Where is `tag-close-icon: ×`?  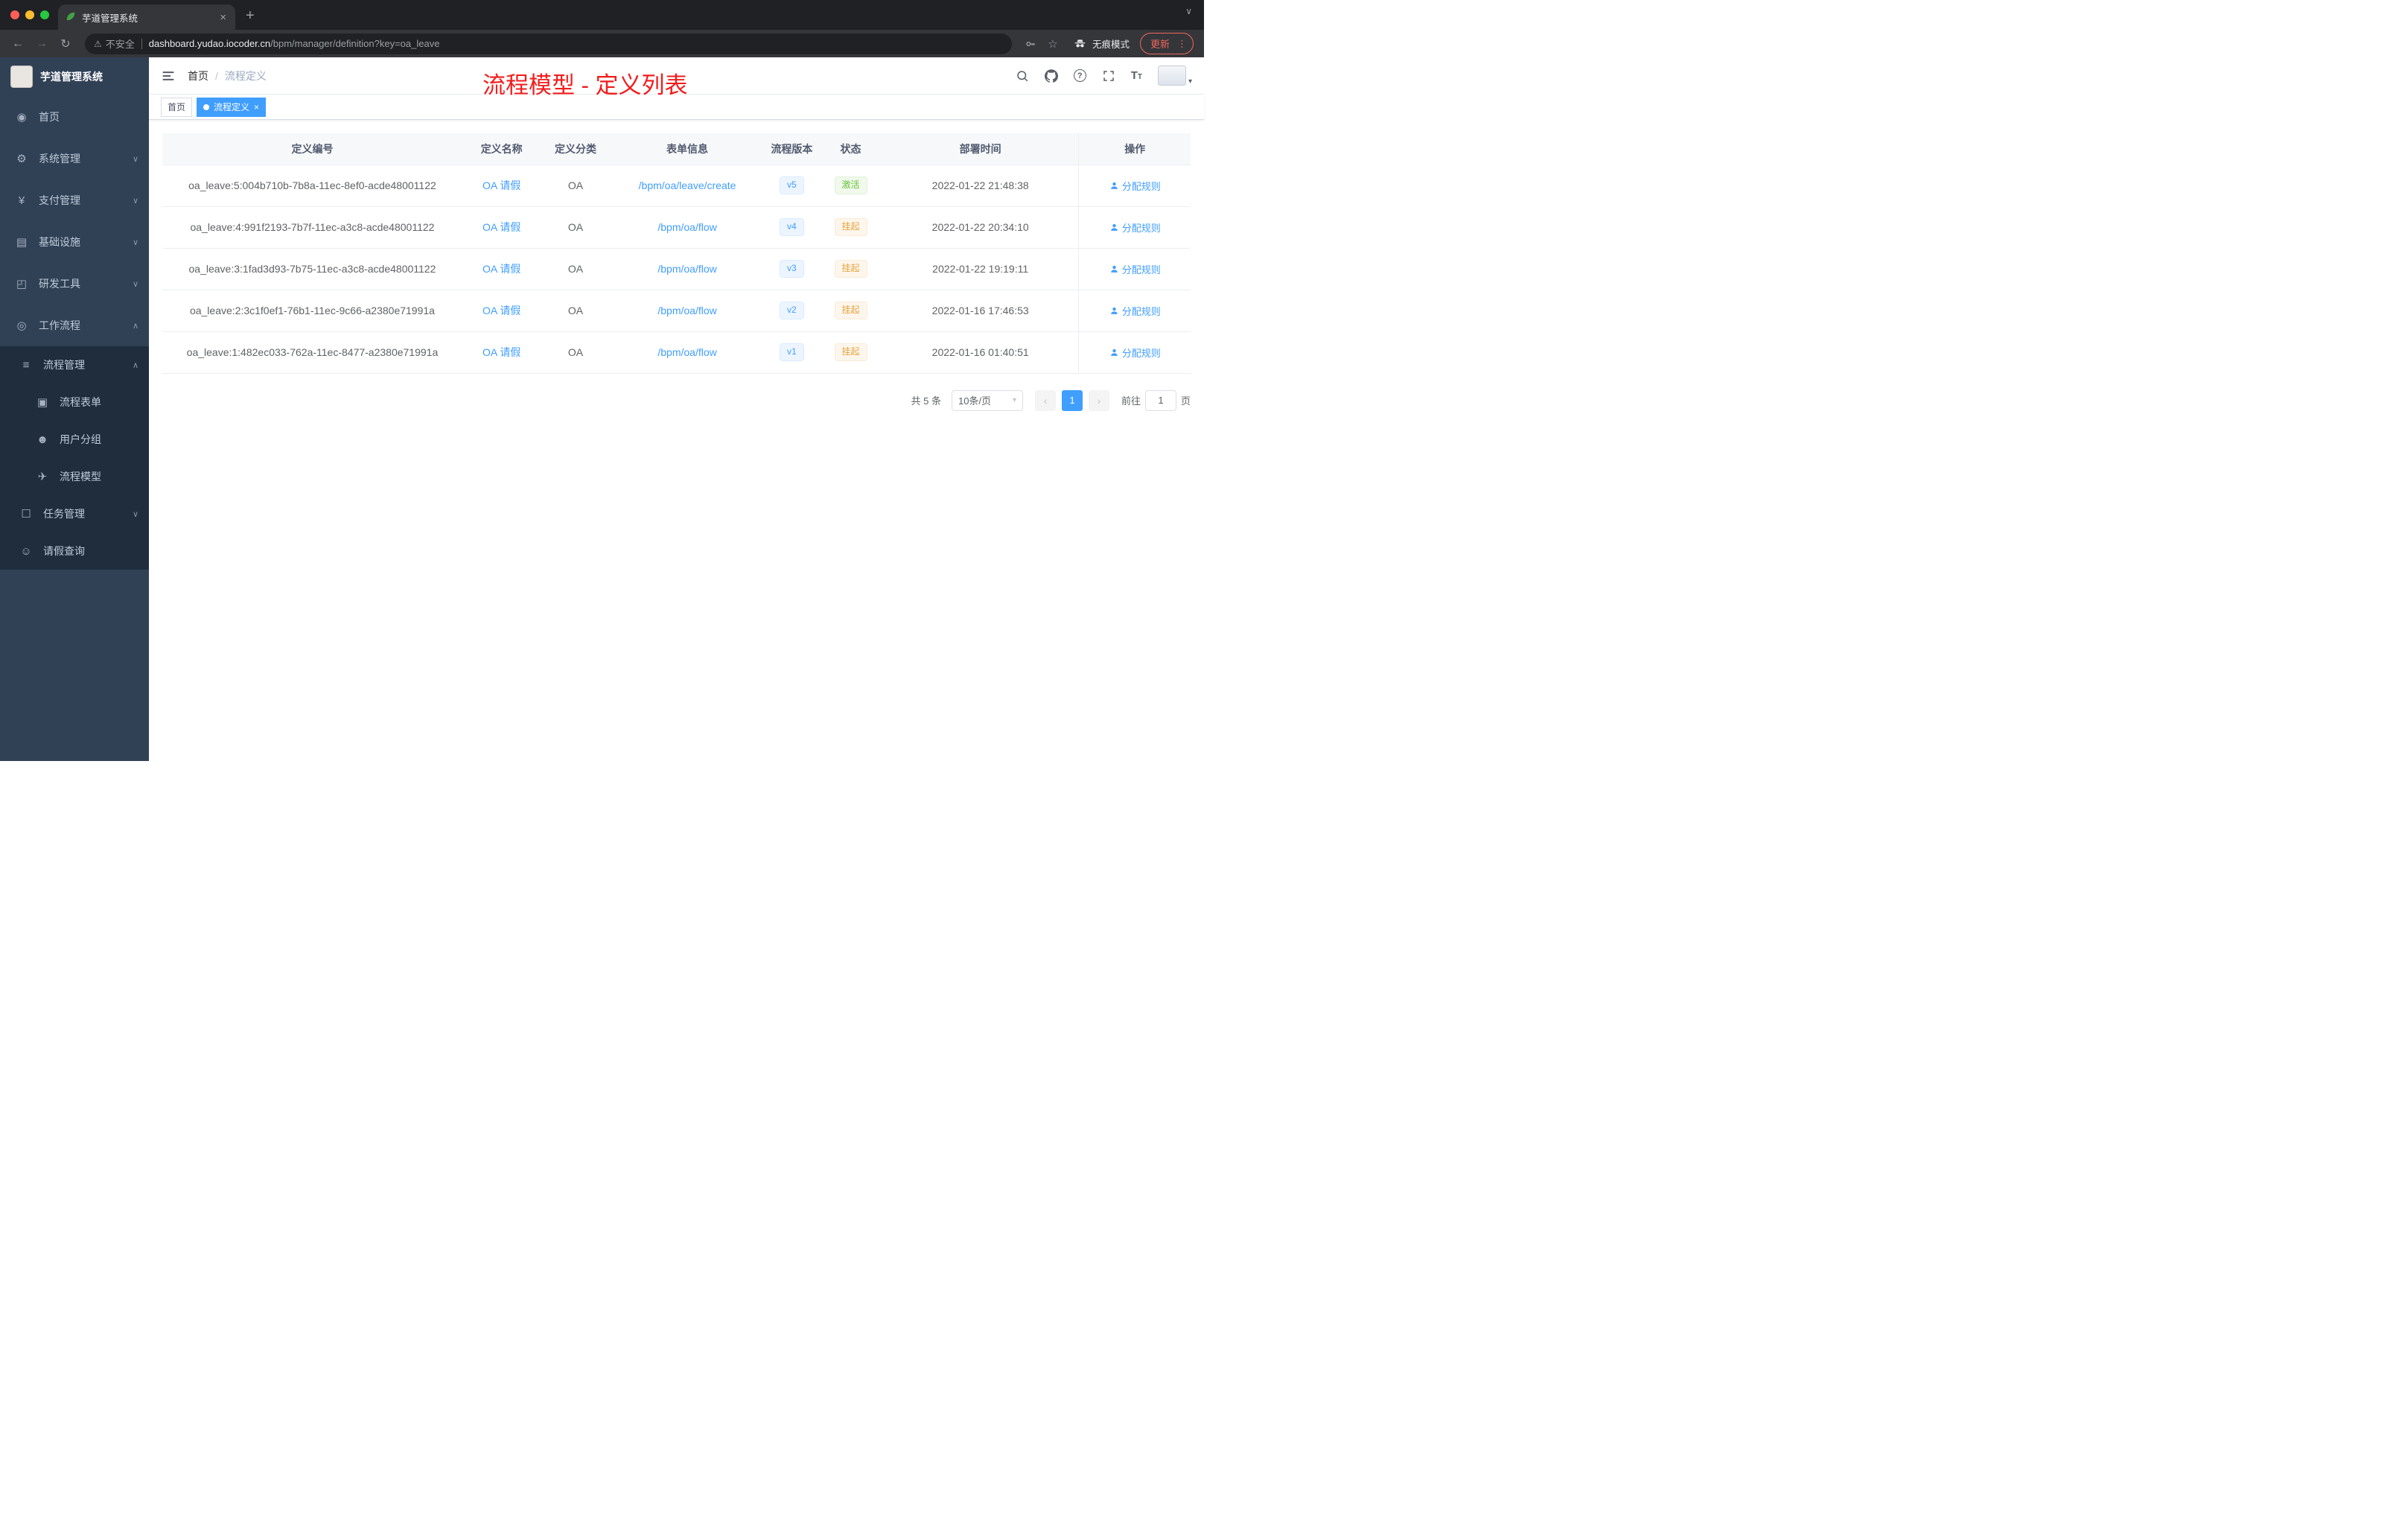 tag-close-icon: × is located at coordinates (256, 107).